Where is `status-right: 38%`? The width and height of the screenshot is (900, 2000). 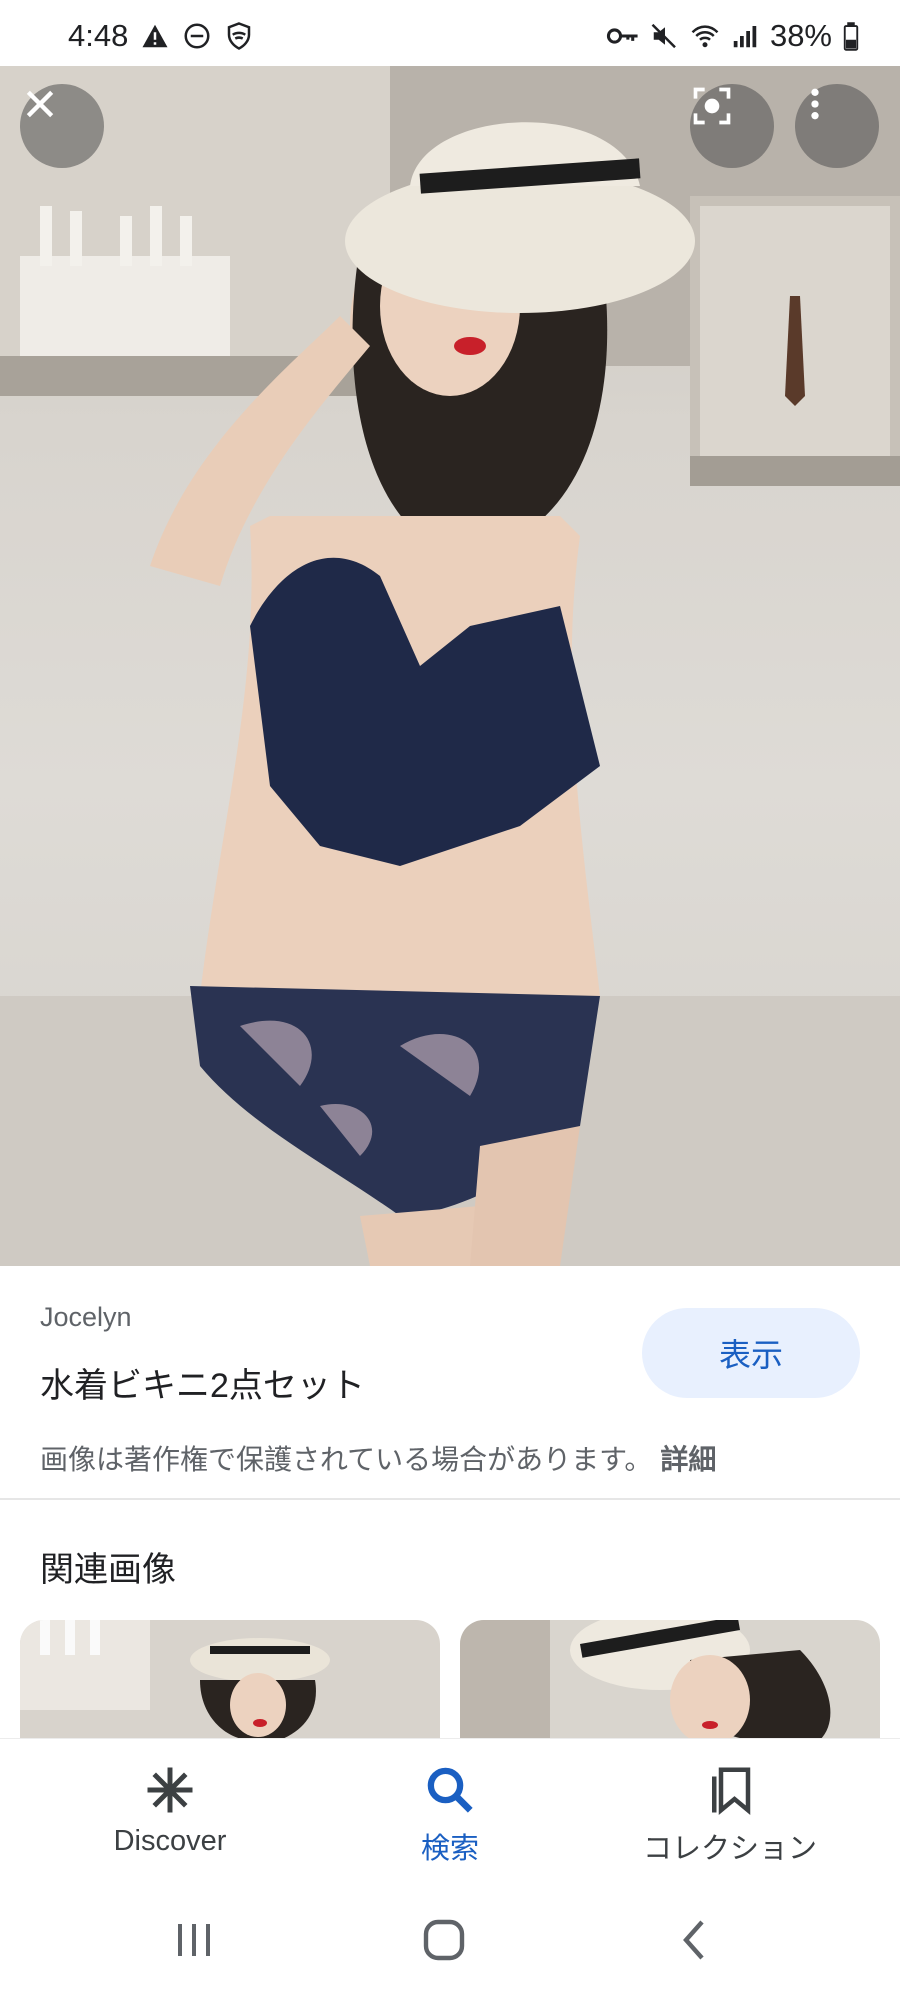 status-right: 38% is located at coordinates (733, 36).